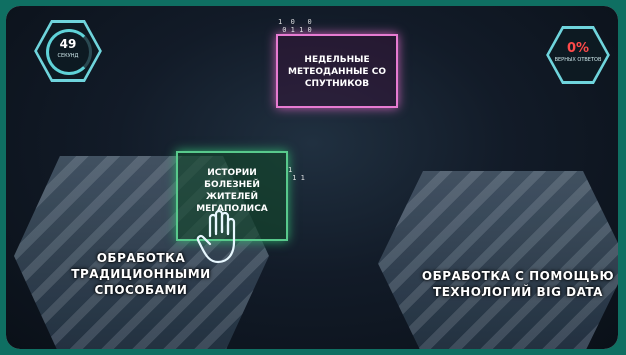 The image size is (626, 355). What do you see at coordinates (295, 26) in the screenshot?
I see `binary-bits-top: 1 0 0 0 1 1 0` at bounding box center [295, 26].